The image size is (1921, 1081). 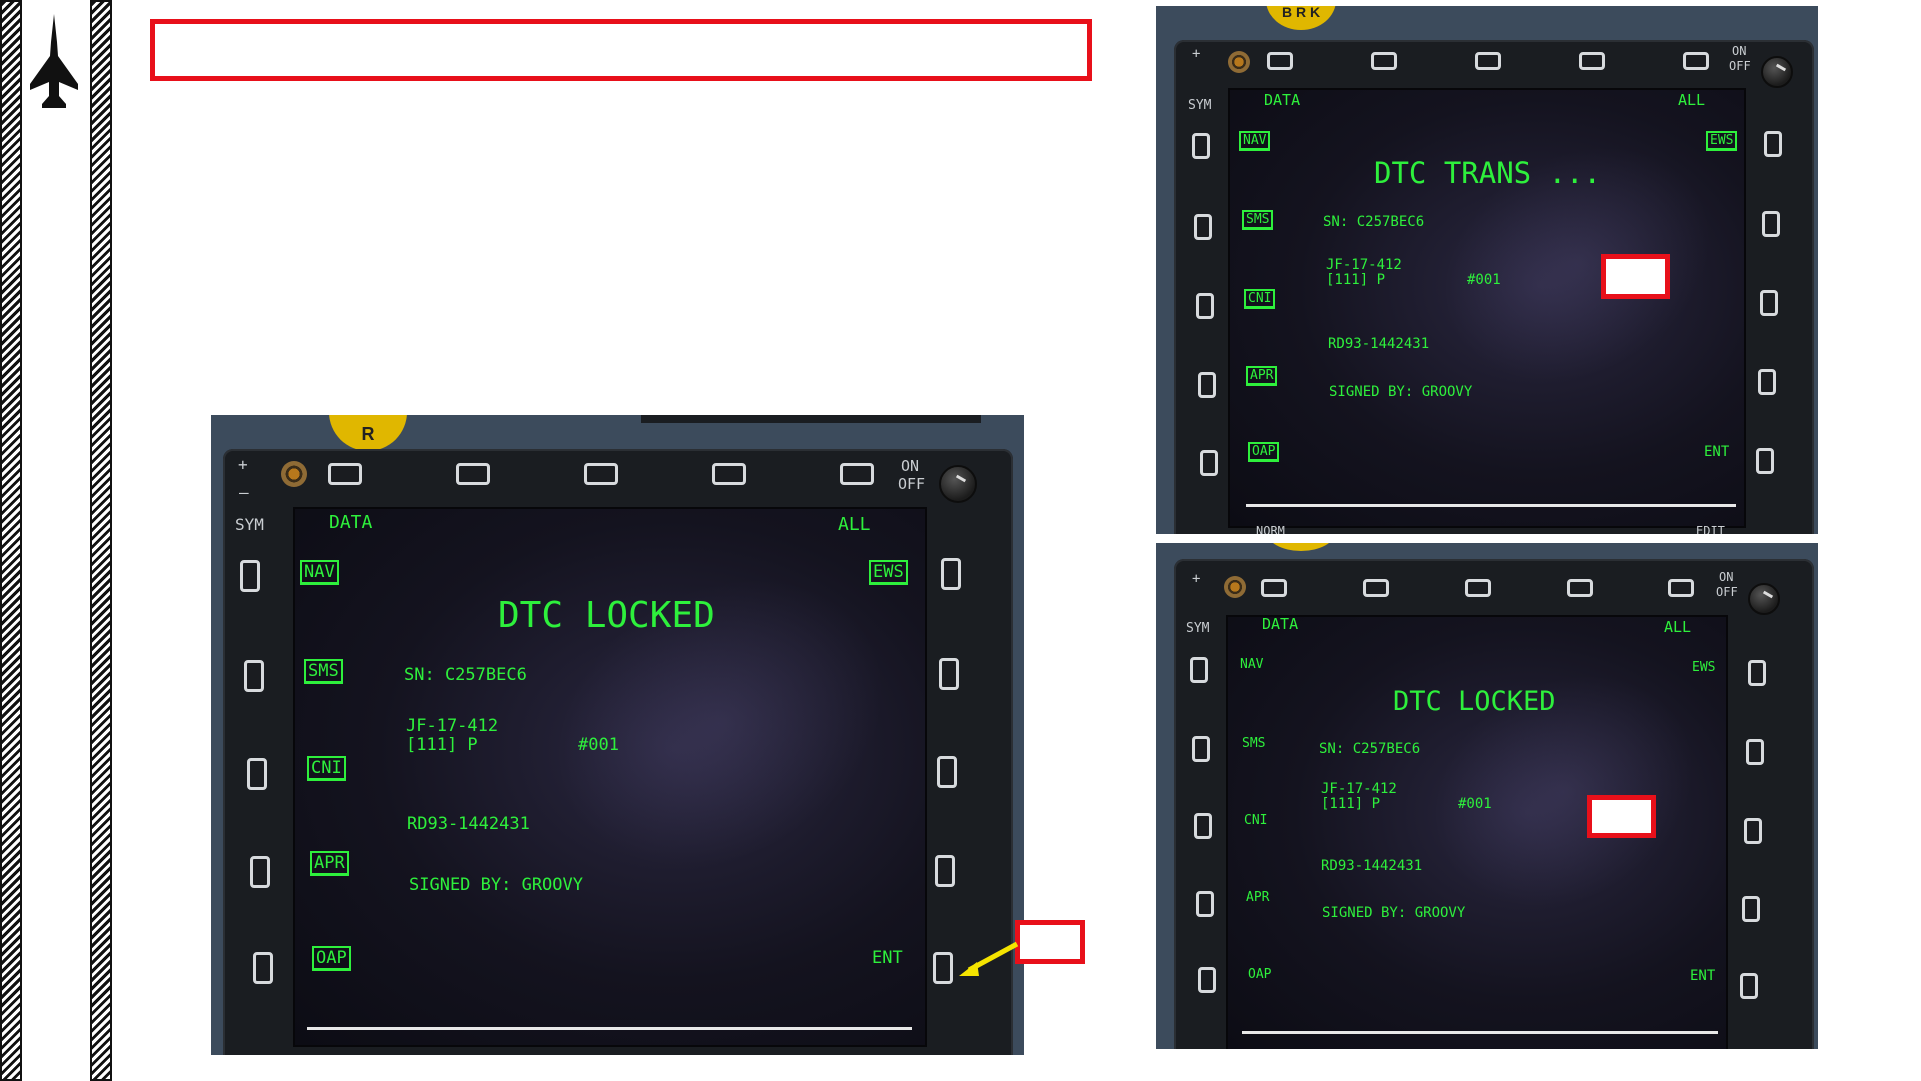 What do you see at coordinates (621, 50) in the screenshot?
I see `title-box` at bounding box center [621, 50].